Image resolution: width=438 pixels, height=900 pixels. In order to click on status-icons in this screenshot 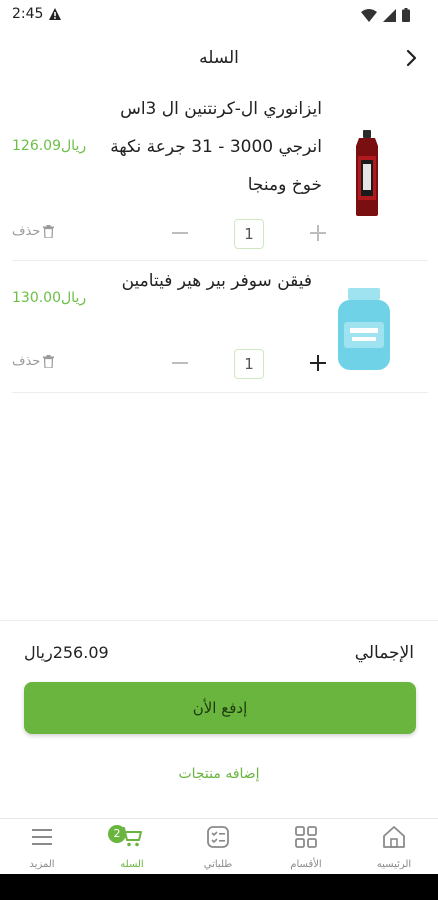, I will do `click(385, 15)`.